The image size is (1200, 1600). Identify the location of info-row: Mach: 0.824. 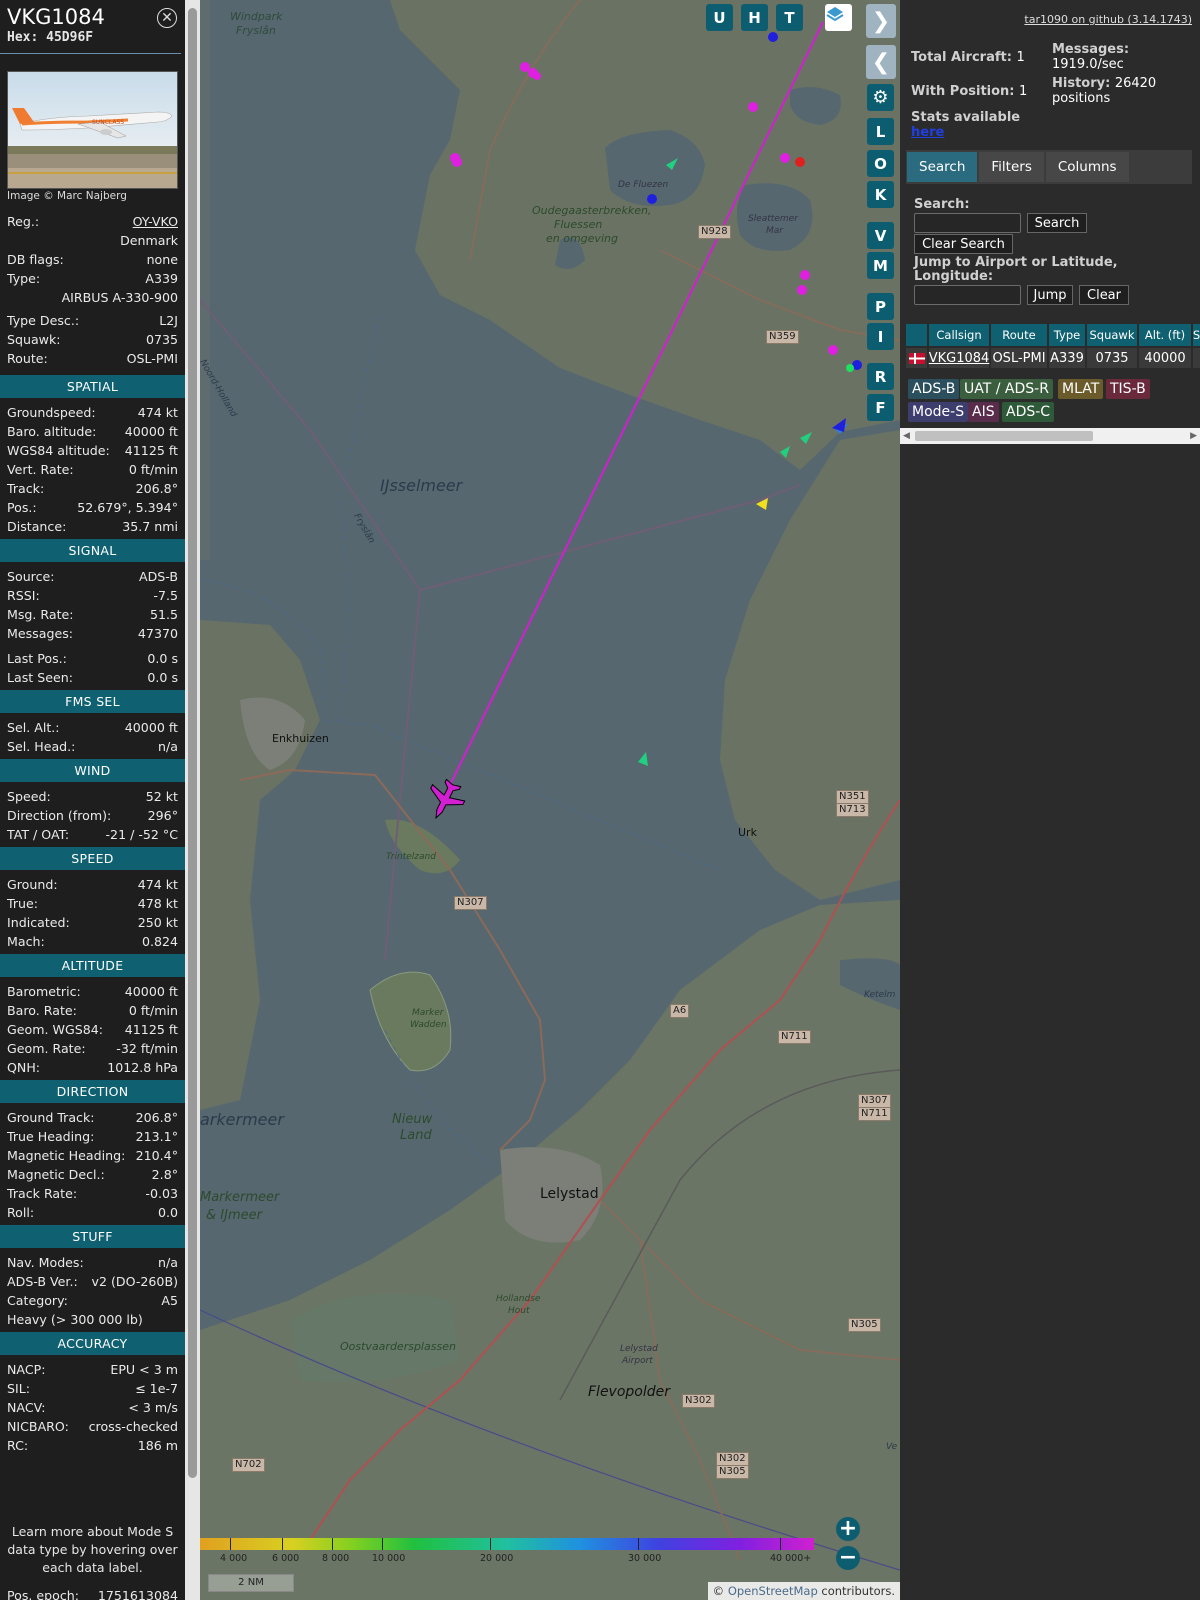
(92, 941).